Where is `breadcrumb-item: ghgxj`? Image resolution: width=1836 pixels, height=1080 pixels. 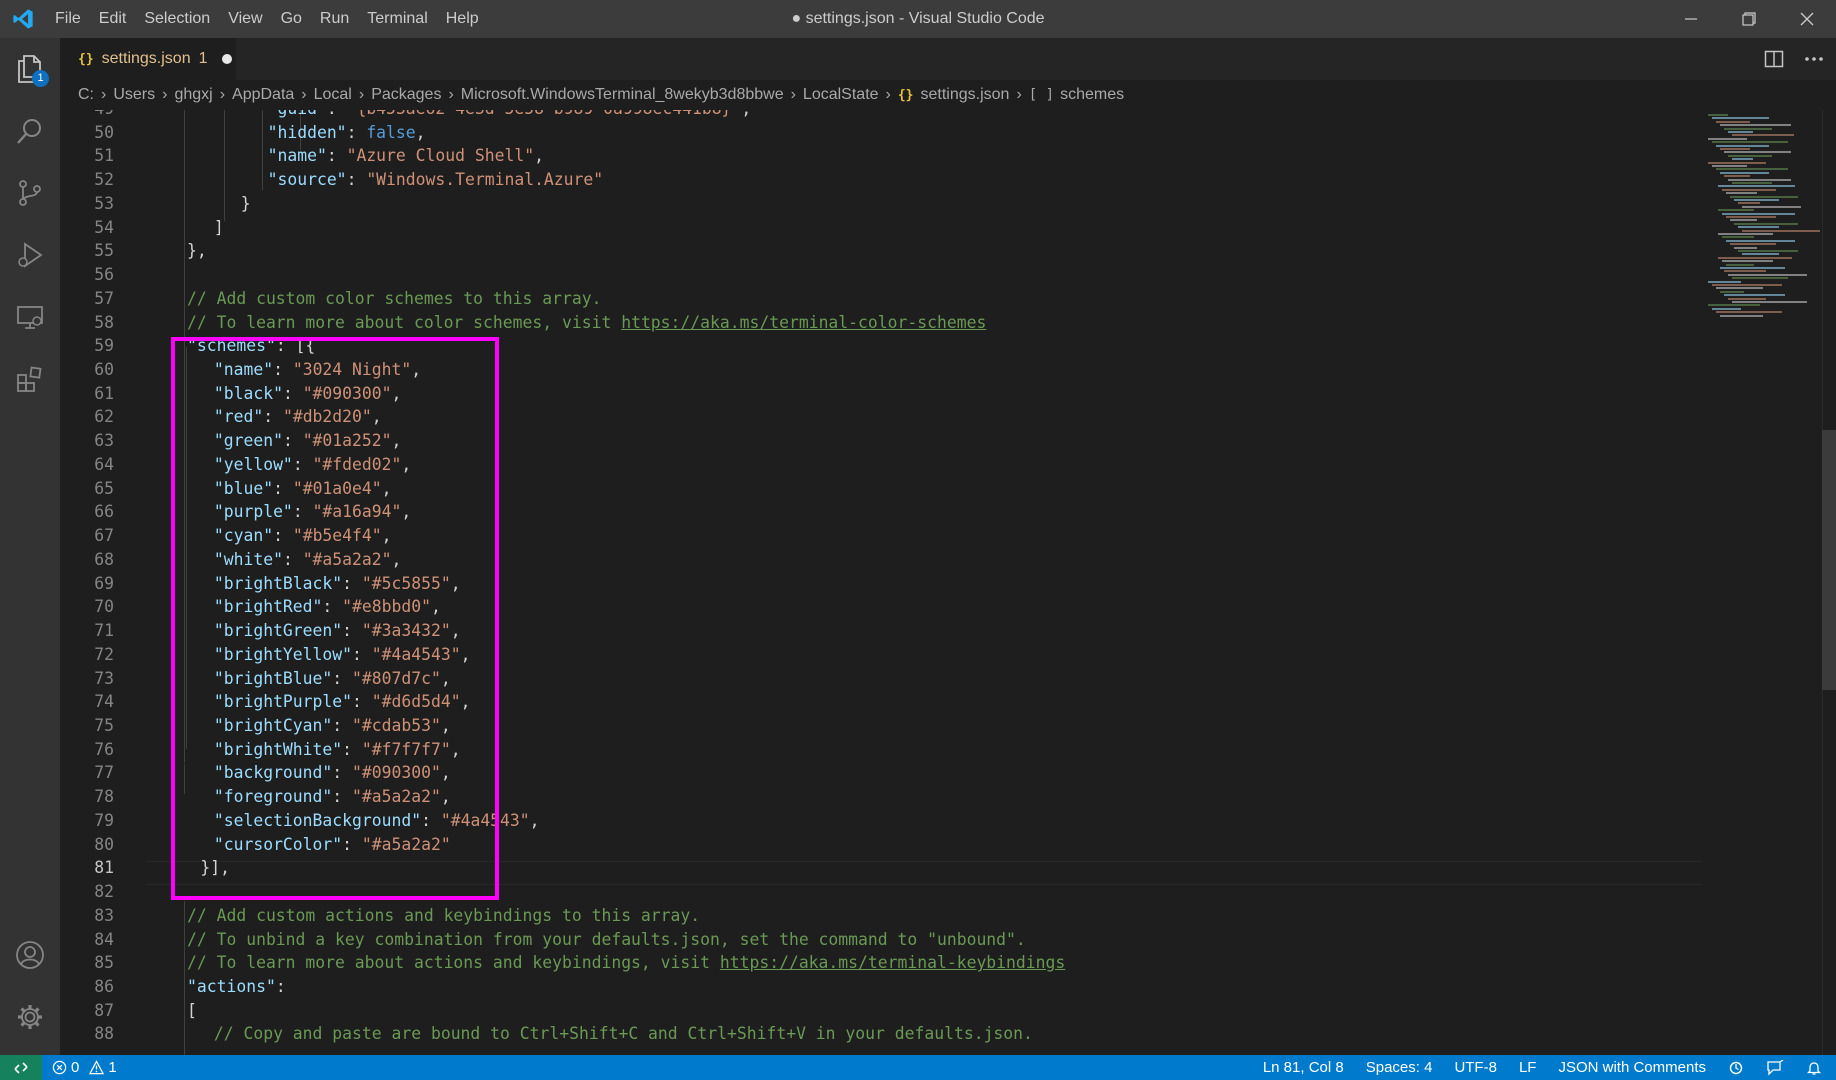
breadcrumb-item: ghgxj is located at coordinates (193, 95).